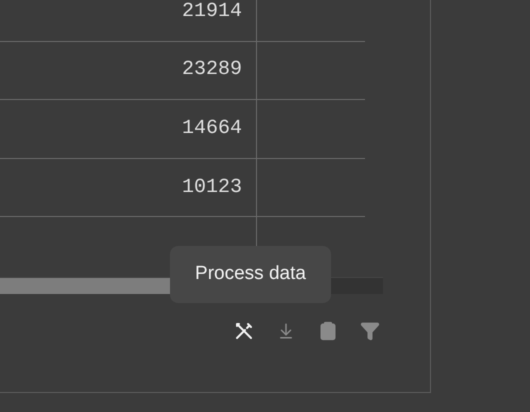  I want to click on table-cell-text: 10123, so click(212, 187).